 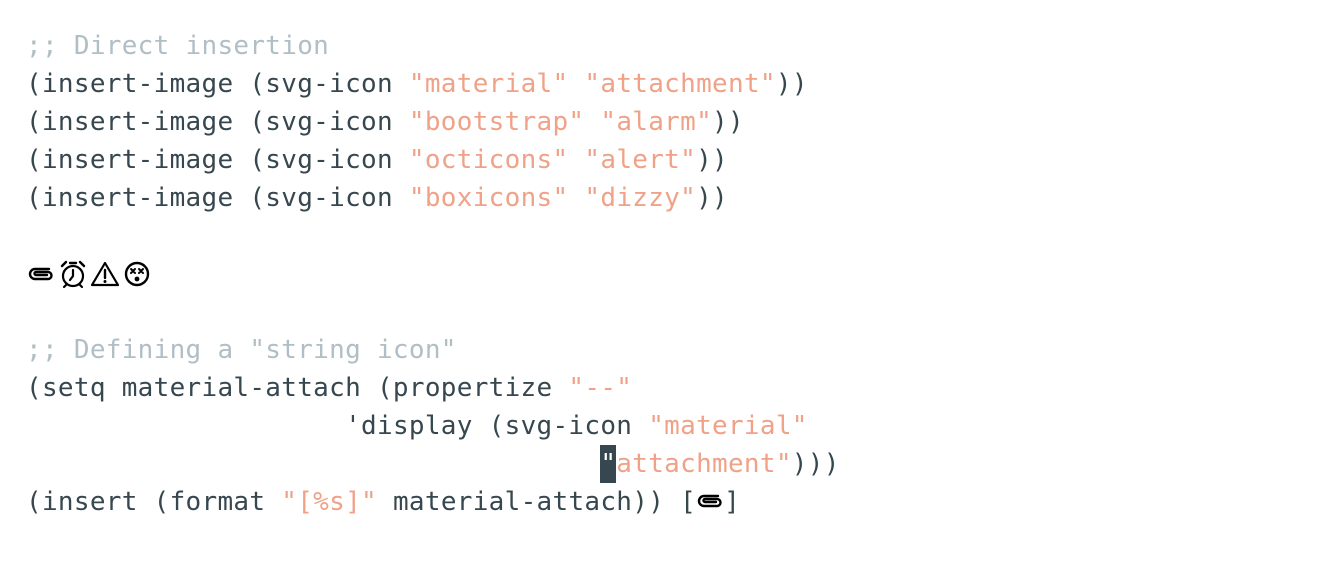 What do you see at coordinates (154, 502) in the screenshot?
I see `code-text: (insert (format` at bounding box center [154, 502].